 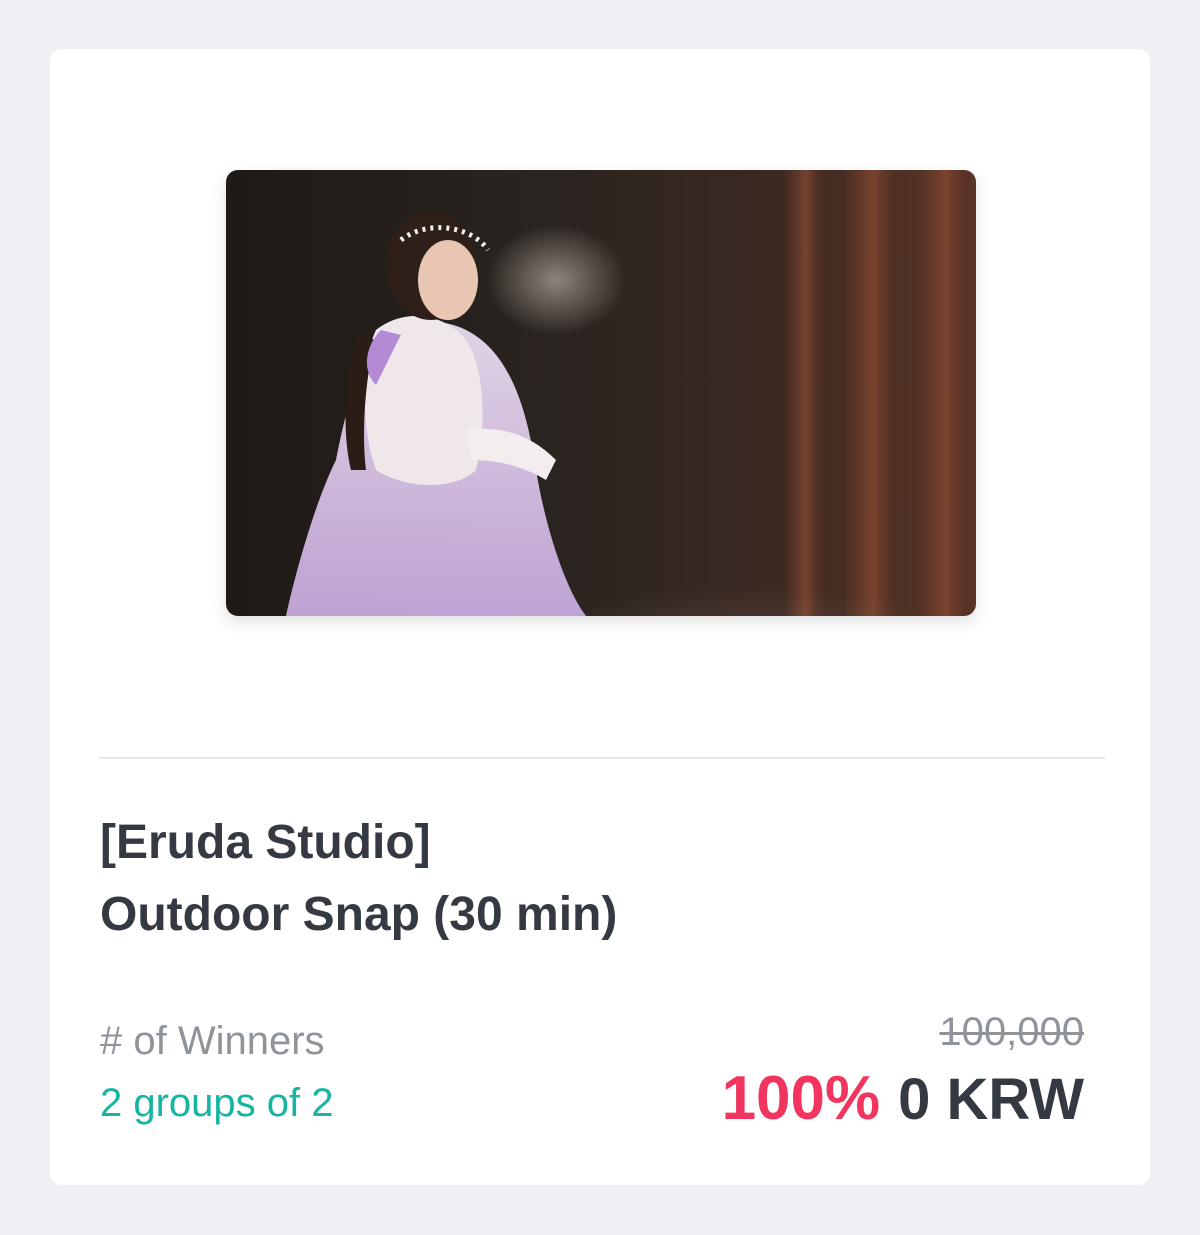 I want to click on product-title-line1: [Eruda Studio], so click(x=265, y=842).